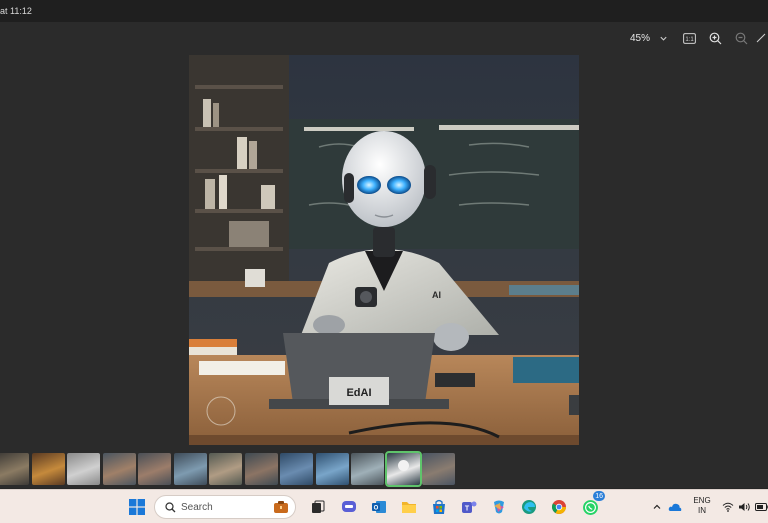 The image size is (768, 523). I want to click on svg-text: T, so click(467, 509).